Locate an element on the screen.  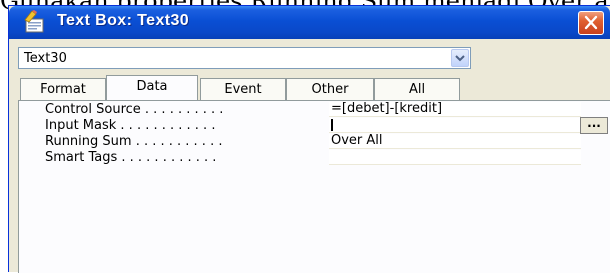
control-source-field: =[debet]-[kredit] is located at coordinates (455, 109).